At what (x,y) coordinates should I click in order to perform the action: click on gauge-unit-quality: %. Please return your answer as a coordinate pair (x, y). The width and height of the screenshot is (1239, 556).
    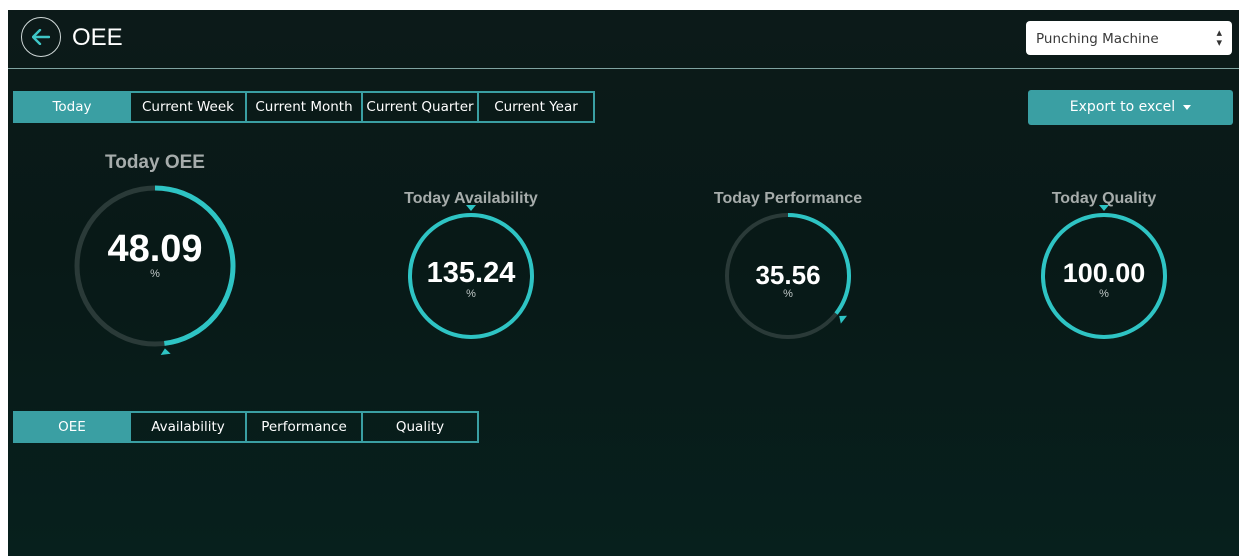
    Looking at the image, I should click on (1104, 294).